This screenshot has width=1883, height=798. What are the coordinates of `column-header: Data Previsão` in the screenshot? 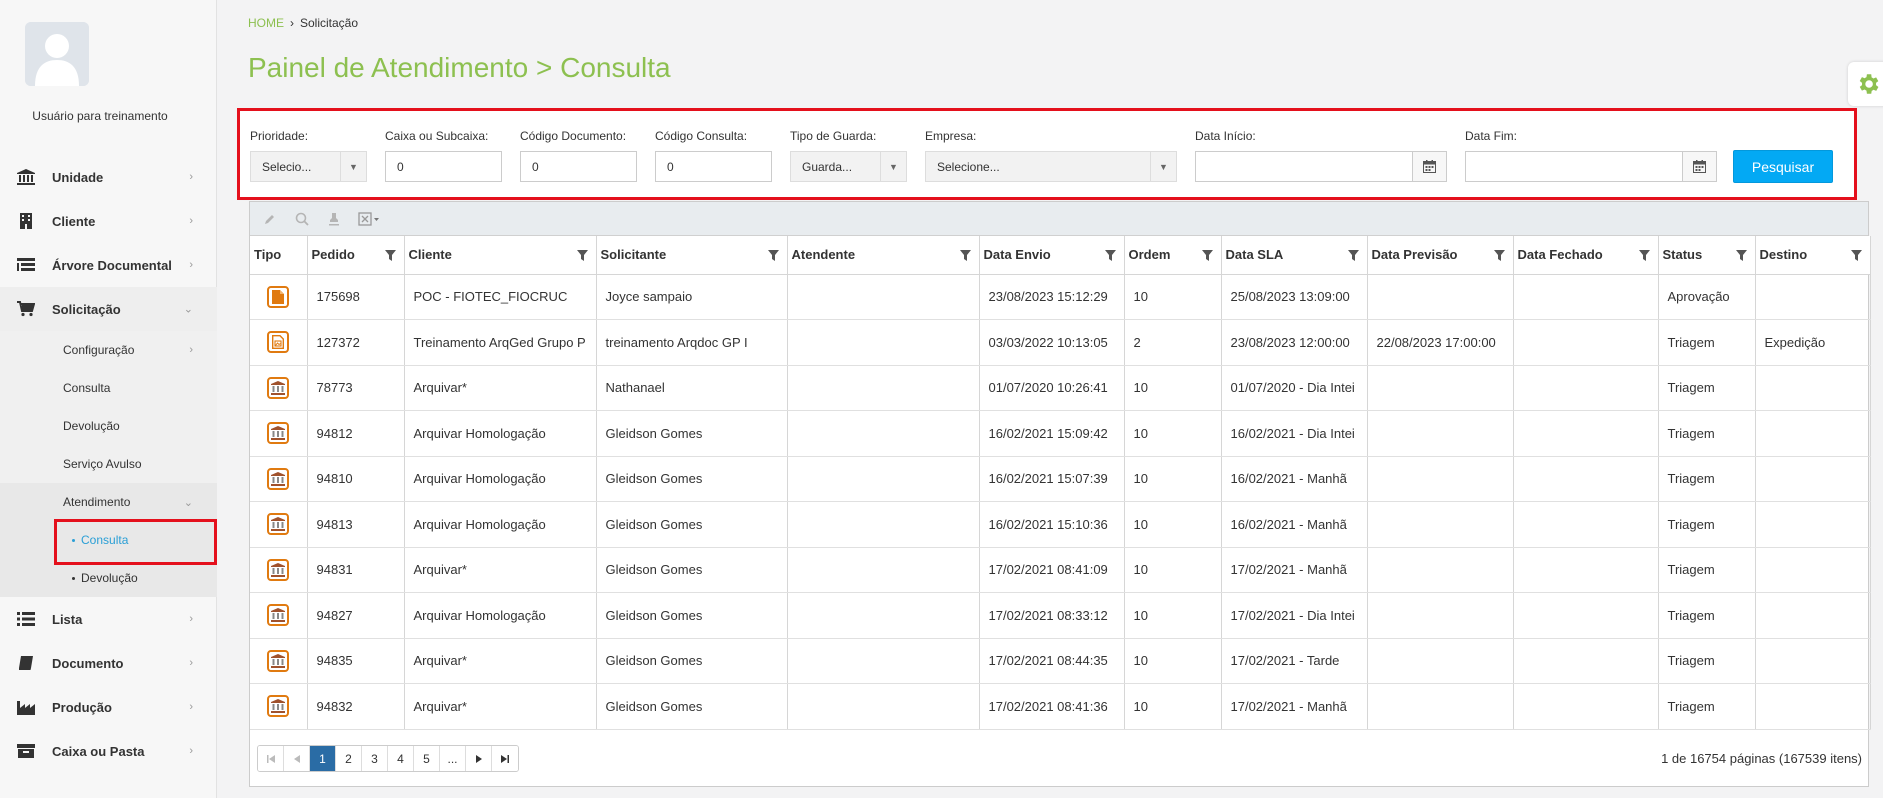 It's located at (1440, 255).